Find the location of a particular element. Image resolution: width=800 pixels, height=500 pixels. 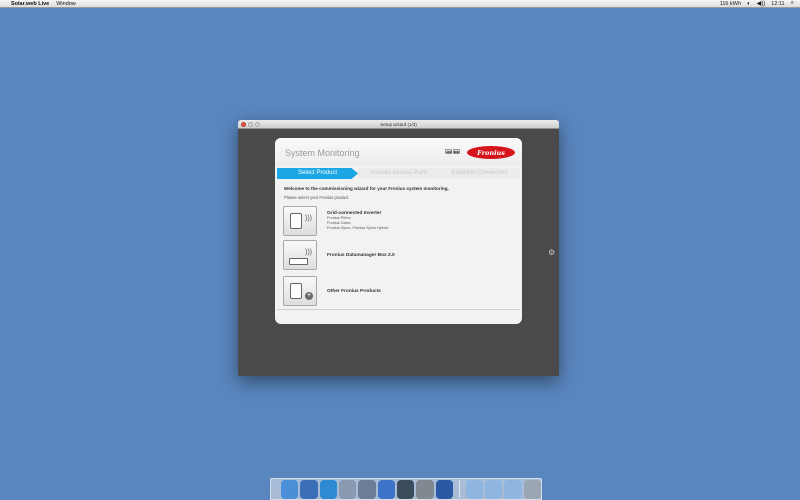

photos-icon is located at coordinates (367, 489).